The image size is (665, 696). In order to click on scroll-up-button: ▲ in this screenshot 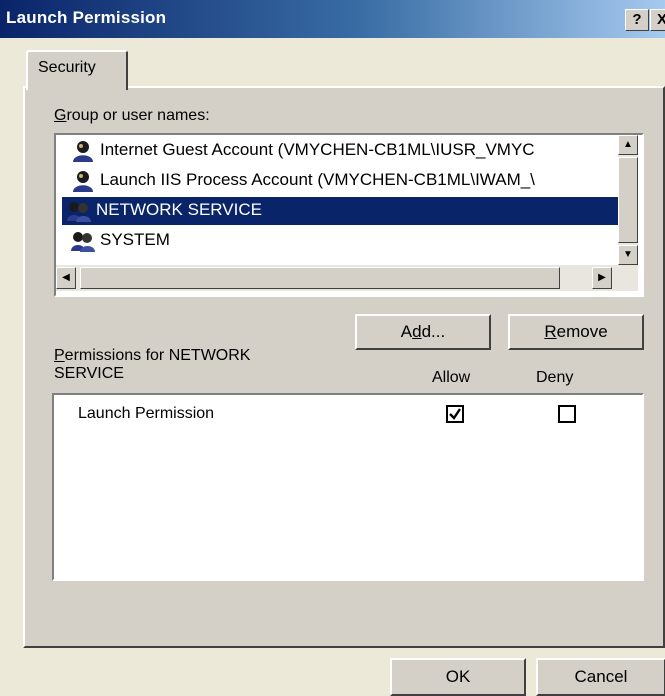, I will do `click(628, 145)`.